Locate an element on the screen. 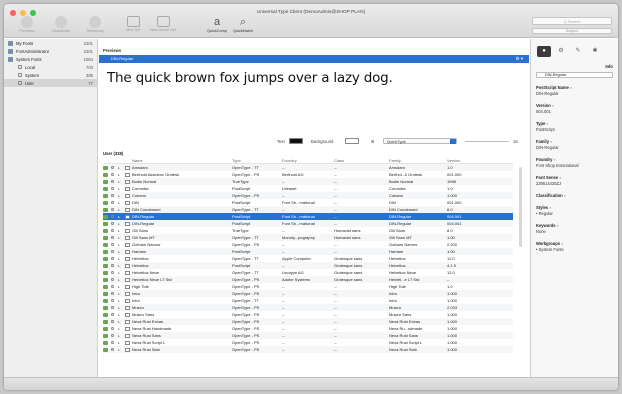 This screenshot has width=622, height=394. search-subject-field: Subject is located at coordinates (572, 31).